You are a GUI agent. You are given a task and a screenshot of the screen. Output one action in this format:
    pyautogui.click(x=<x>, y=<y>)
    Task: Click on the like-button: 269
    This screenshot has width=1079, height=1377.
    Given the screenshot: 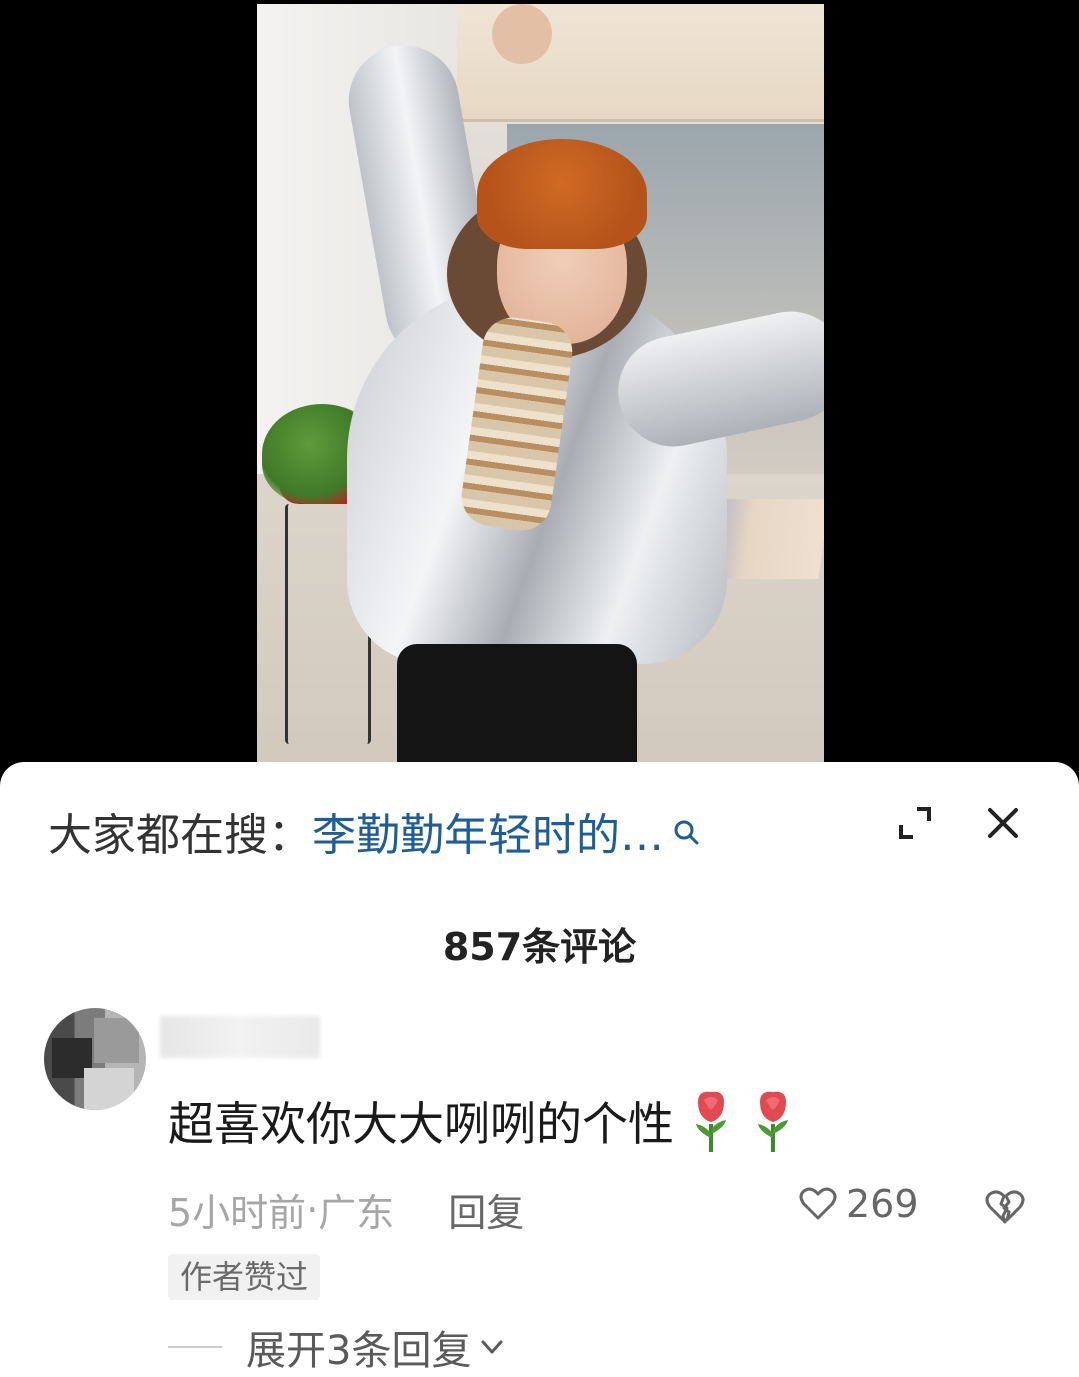 What is the action you would take?
    pyautogui.click(x=858, y=1204)
    